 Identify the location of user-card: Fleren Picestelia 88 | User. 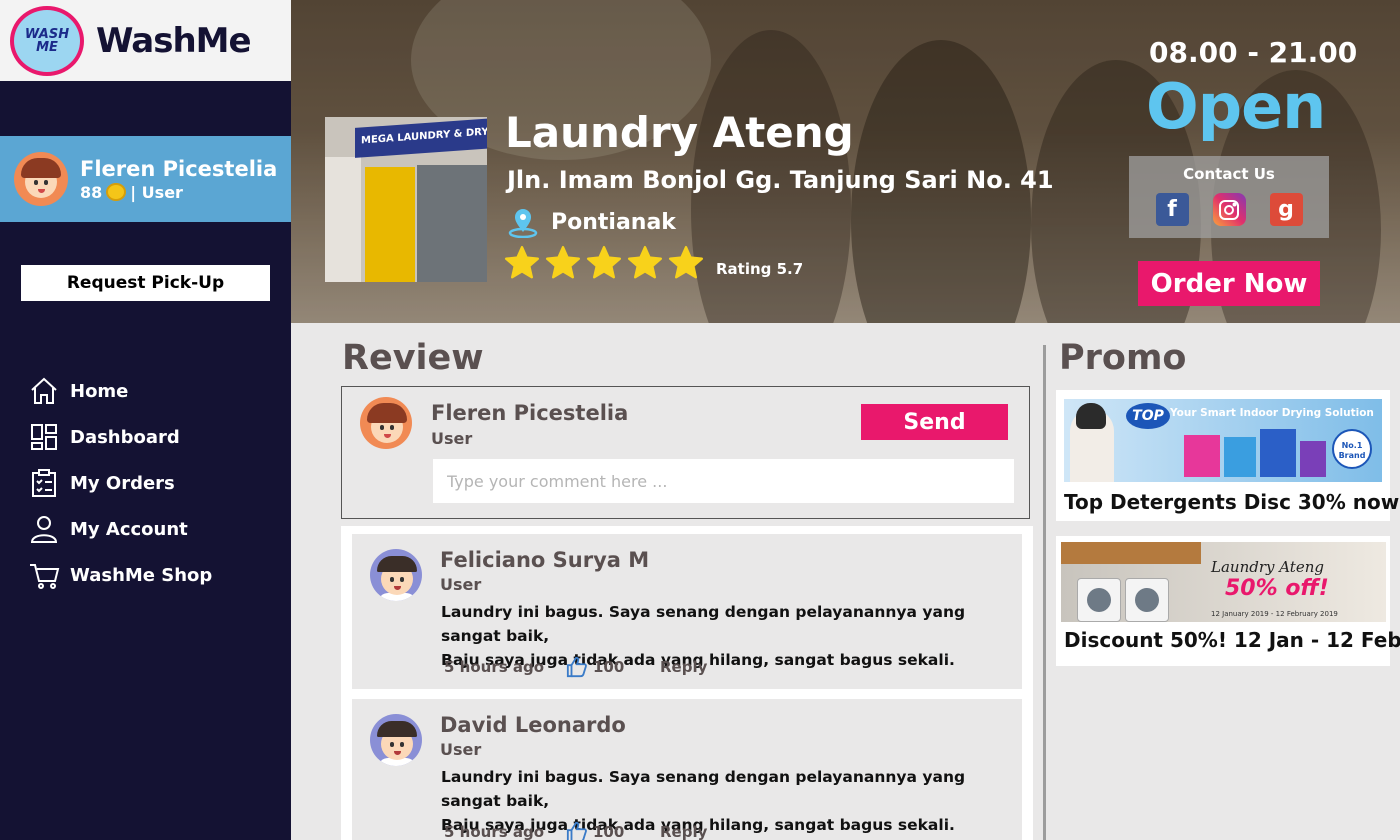
(145, 179).